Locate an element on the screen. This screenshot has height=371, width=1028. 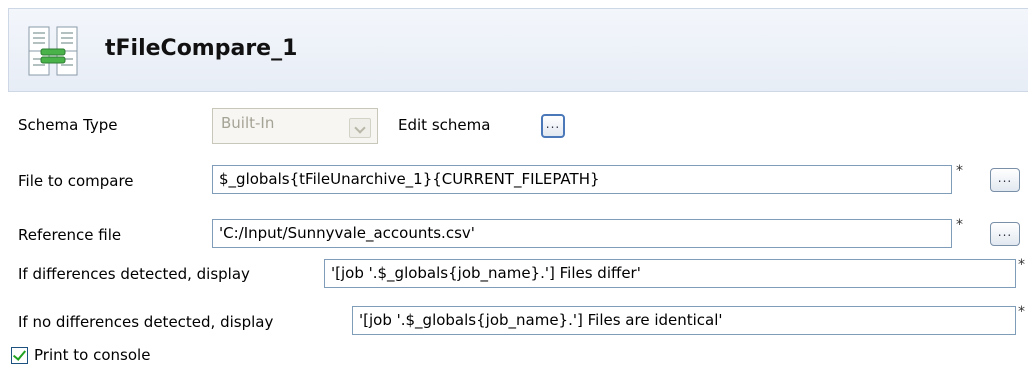
schema-type-value: Built-In is located at coordinates (248, 123).